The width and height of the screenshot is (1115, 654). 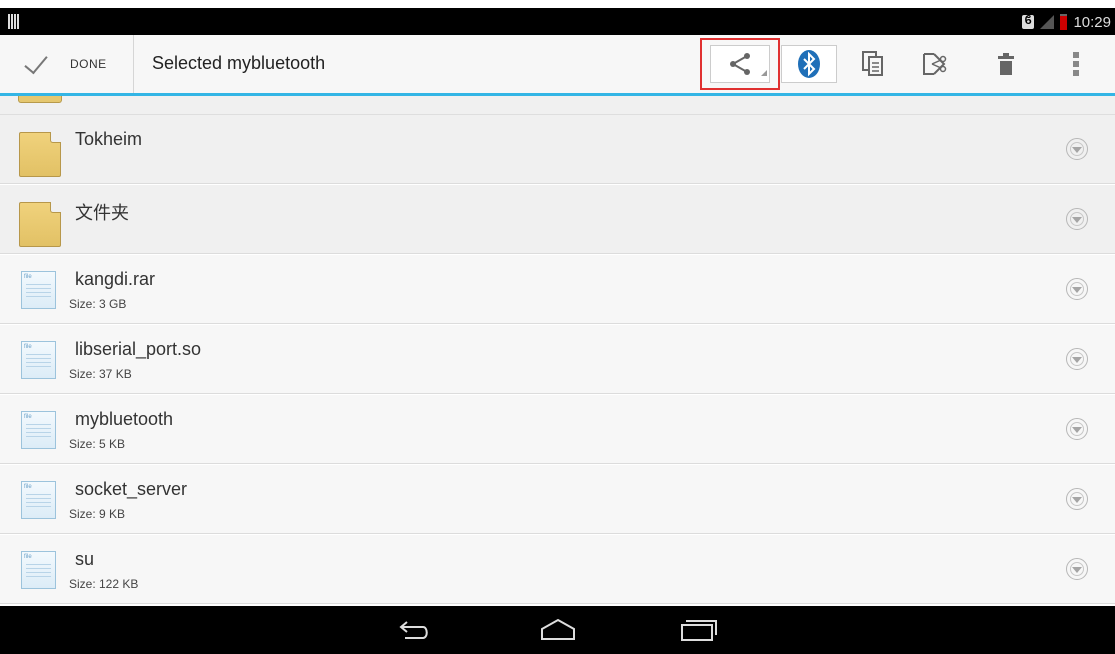 What do you see at coordinates (557, 359) in the screenshot?
I see `list-item-file: file libserial_port.so Size: 37 KB` at bounding box center [557, 359].